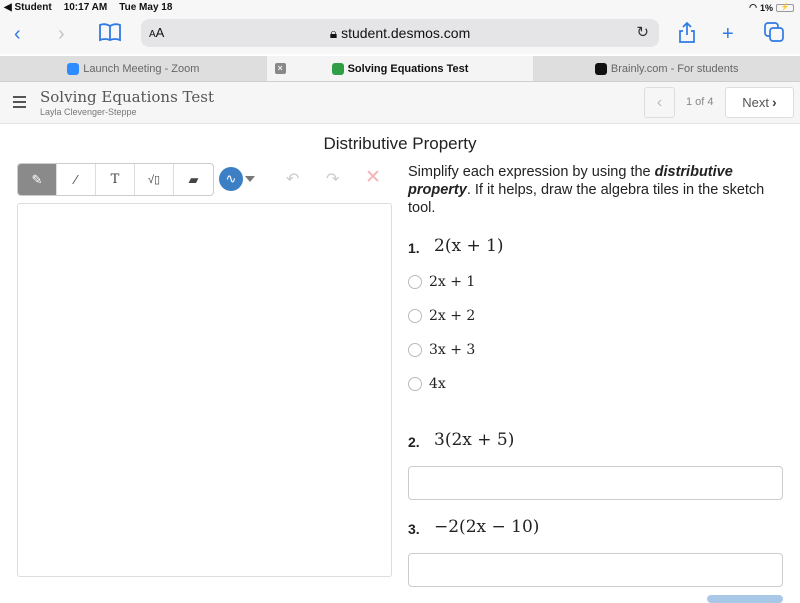  I want to click on question-3-expression: −2(2x − 10), so click(487, 527).